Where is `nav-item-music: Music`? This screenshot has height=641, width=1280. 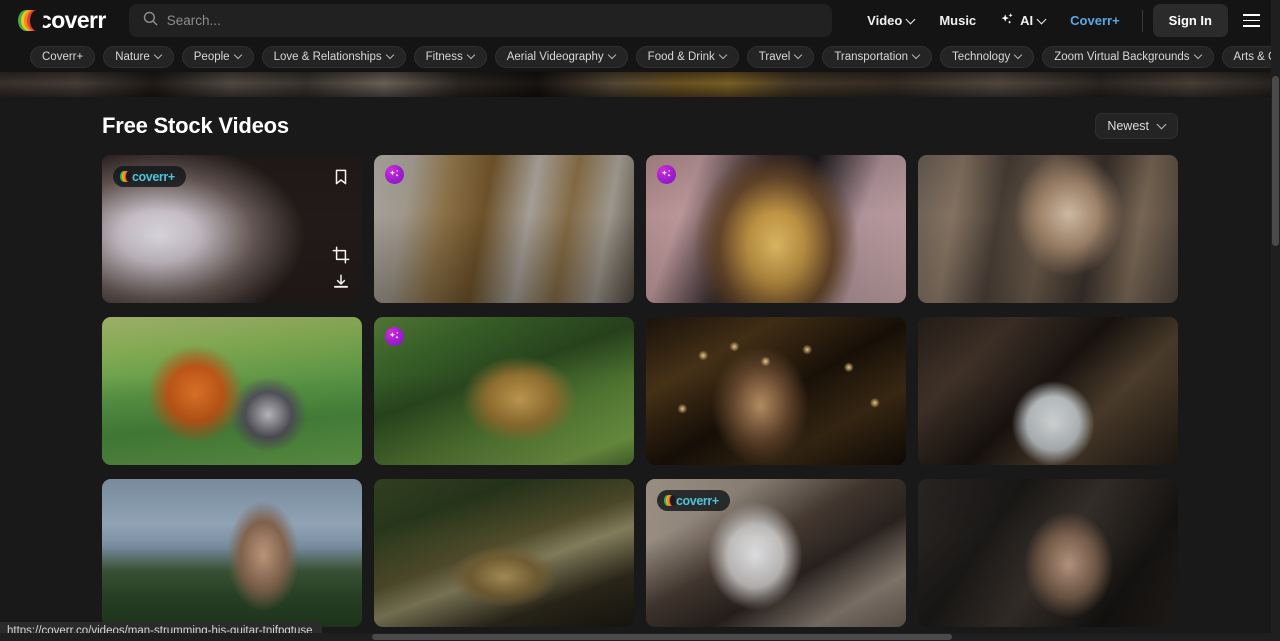 nav-item-music: Music is located at coordinates (957, 20).